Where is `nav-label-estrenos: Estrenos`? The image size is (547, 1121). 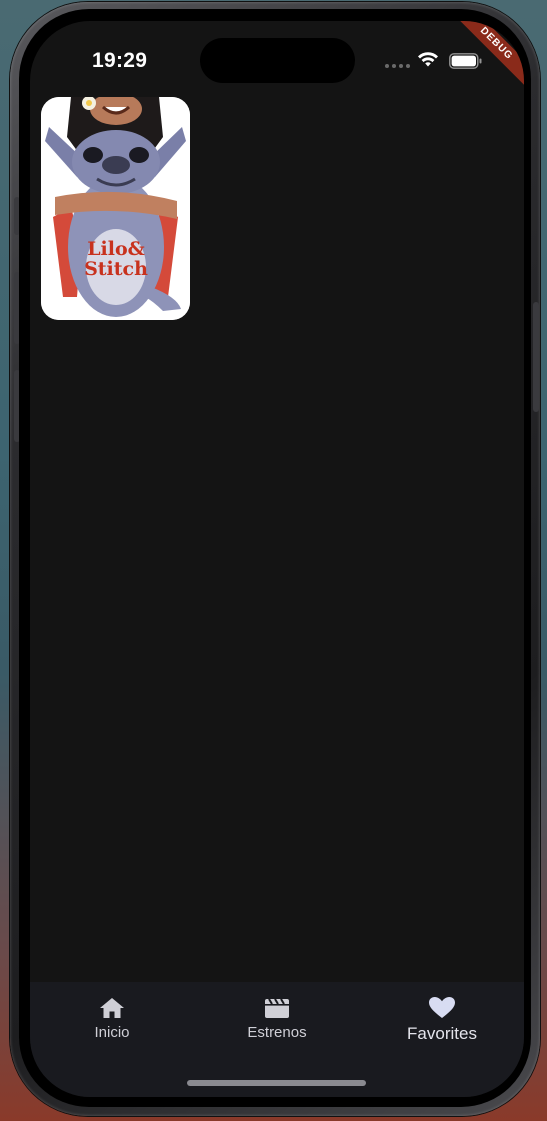
nav-label-estrenos: Estrenos is located at coordinates (277, 1032).